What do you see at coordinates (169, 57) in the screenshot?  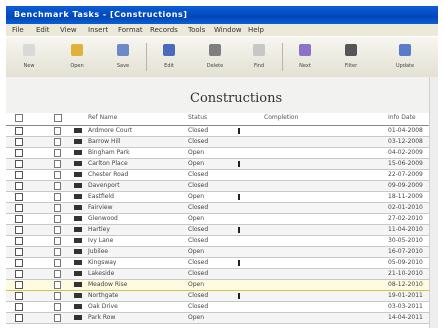 I see `toolbar-button-edit: Edit` at bounding box center [169, 57].